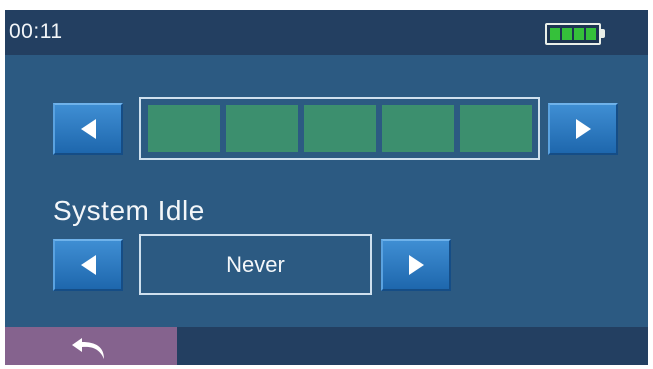 This screenshot has width=653, height=369. Describe the element at coordinates (326, 346) in the screenshot. I see `bottom-bar` at that location.